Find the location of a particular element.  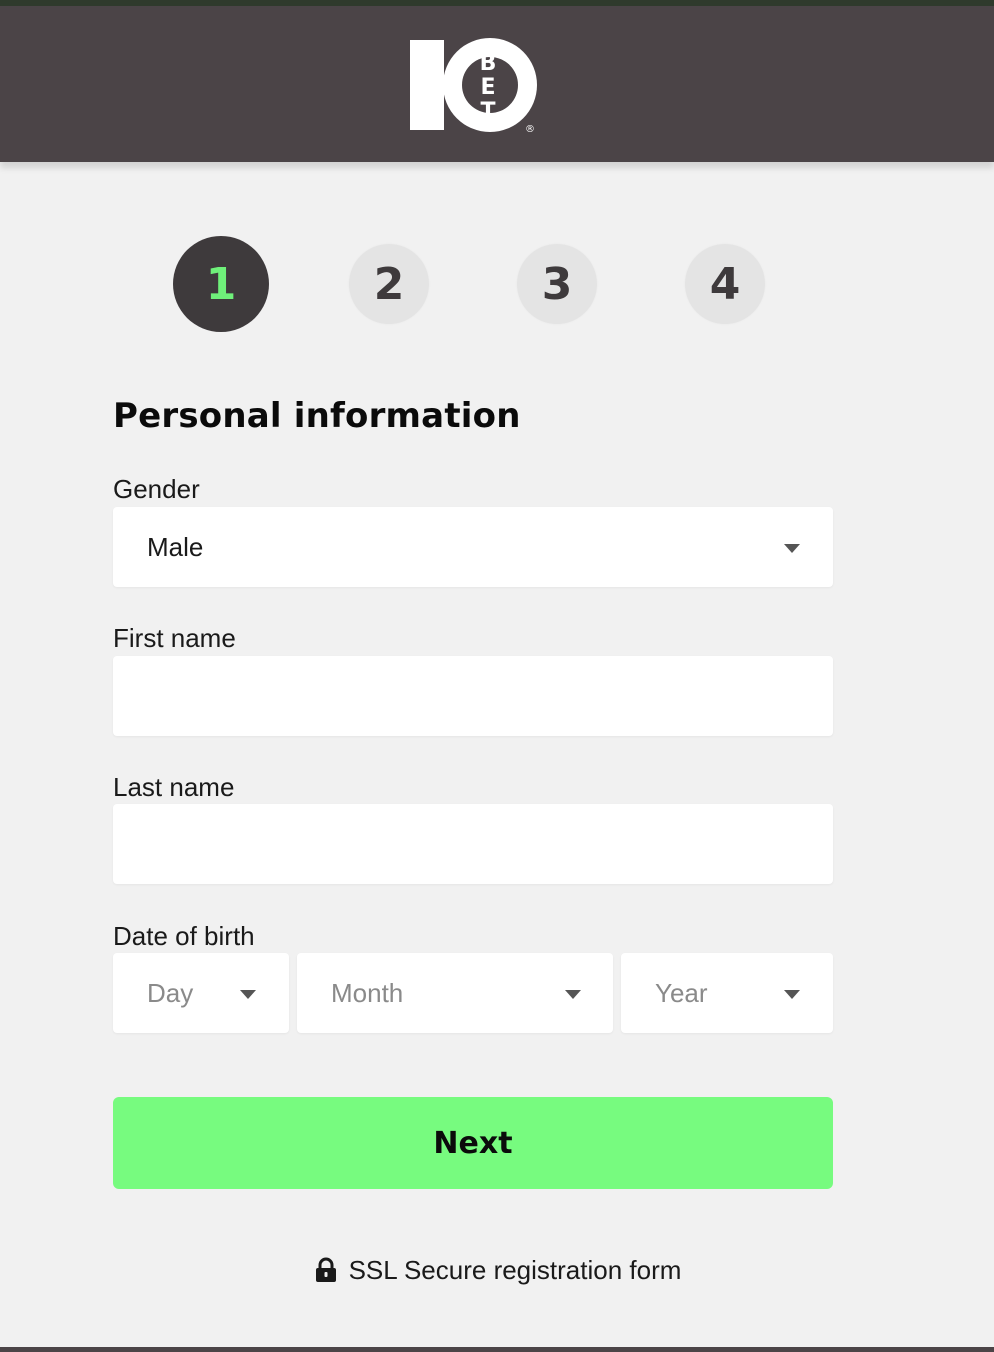

first-name-label: First name is located at coordinates (174, 638).